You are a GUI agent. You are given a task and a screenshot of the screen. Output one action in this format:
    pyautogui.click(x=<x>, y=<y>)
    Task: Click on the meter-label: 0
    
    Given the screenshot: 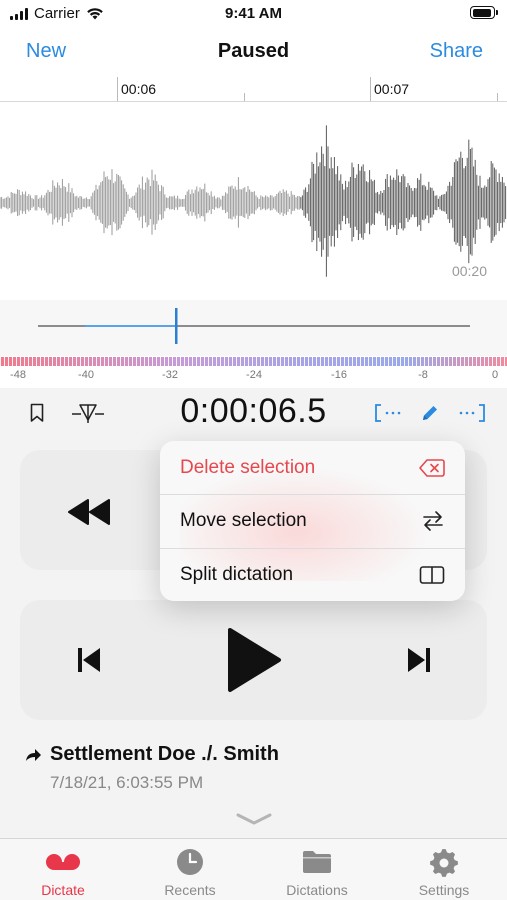 What is the action you would take?
    pyautogui.click(x=495, y=375)
    